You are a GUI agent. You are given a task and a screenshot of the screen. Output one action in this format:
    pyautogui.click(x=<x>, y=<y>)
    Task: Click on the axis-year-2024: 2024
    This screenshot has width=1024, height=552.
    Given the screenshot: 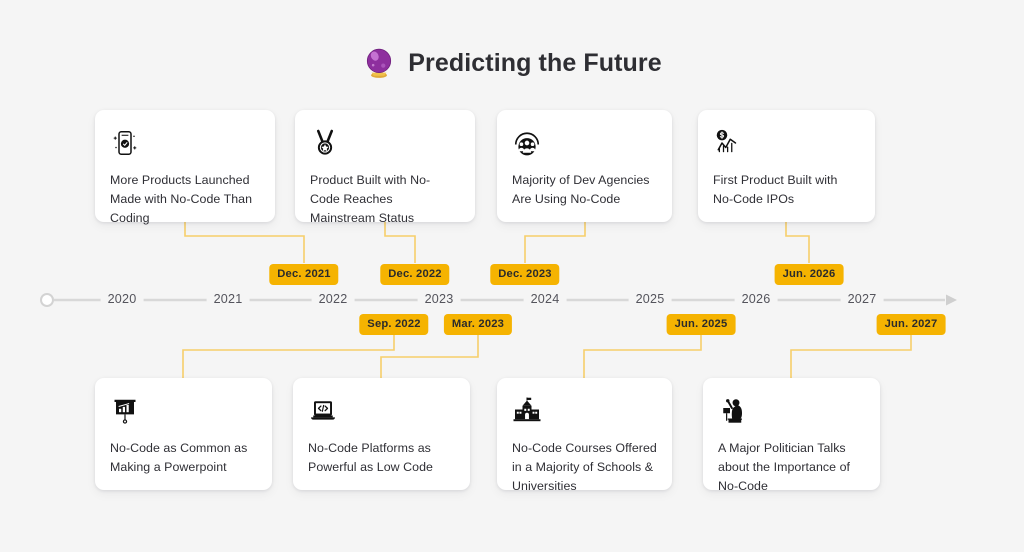 What is the action you would take?
    pyautogui.click(x=545, y=299)
    